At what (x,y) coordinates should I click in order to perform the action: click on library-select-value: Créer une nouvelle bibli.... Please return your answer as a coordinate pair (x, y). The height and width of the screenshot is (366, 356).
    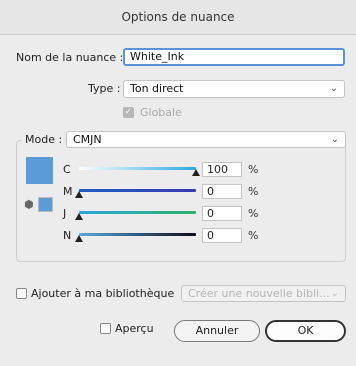
    Looking at the image, I should click on (259, 293).